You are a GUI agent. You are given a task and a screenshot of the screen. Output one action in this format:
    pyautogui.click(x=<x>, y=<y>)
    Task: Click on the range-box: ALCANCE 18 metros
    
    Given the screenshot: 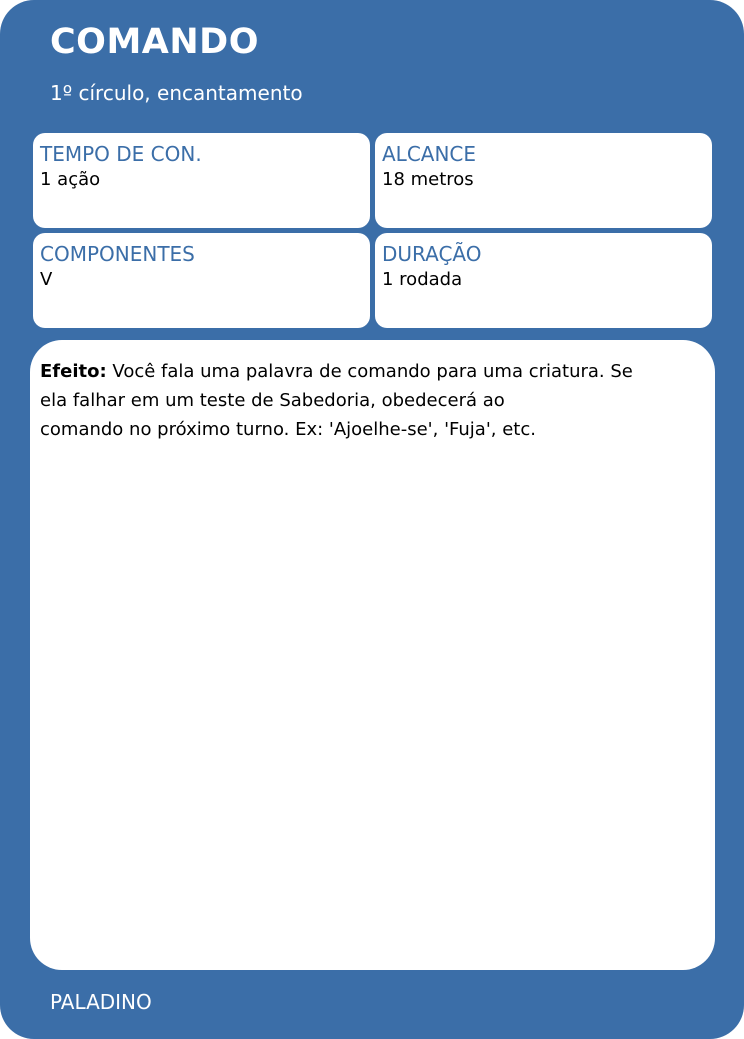 What is the action you would take?
    pyautogui.click(x=543, y=180)
    